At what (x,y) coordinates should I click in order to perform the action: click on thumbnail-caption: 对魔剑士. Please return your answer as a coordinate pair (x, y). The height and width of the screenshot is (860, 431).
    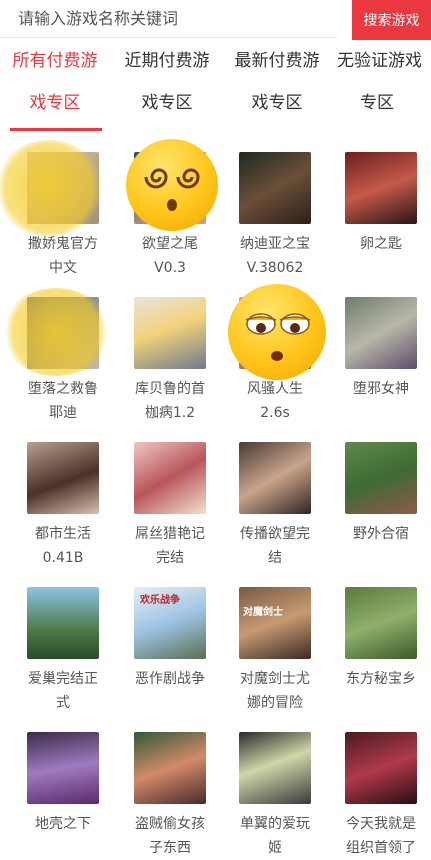
    Looking at the image, I should click on (263, 612).